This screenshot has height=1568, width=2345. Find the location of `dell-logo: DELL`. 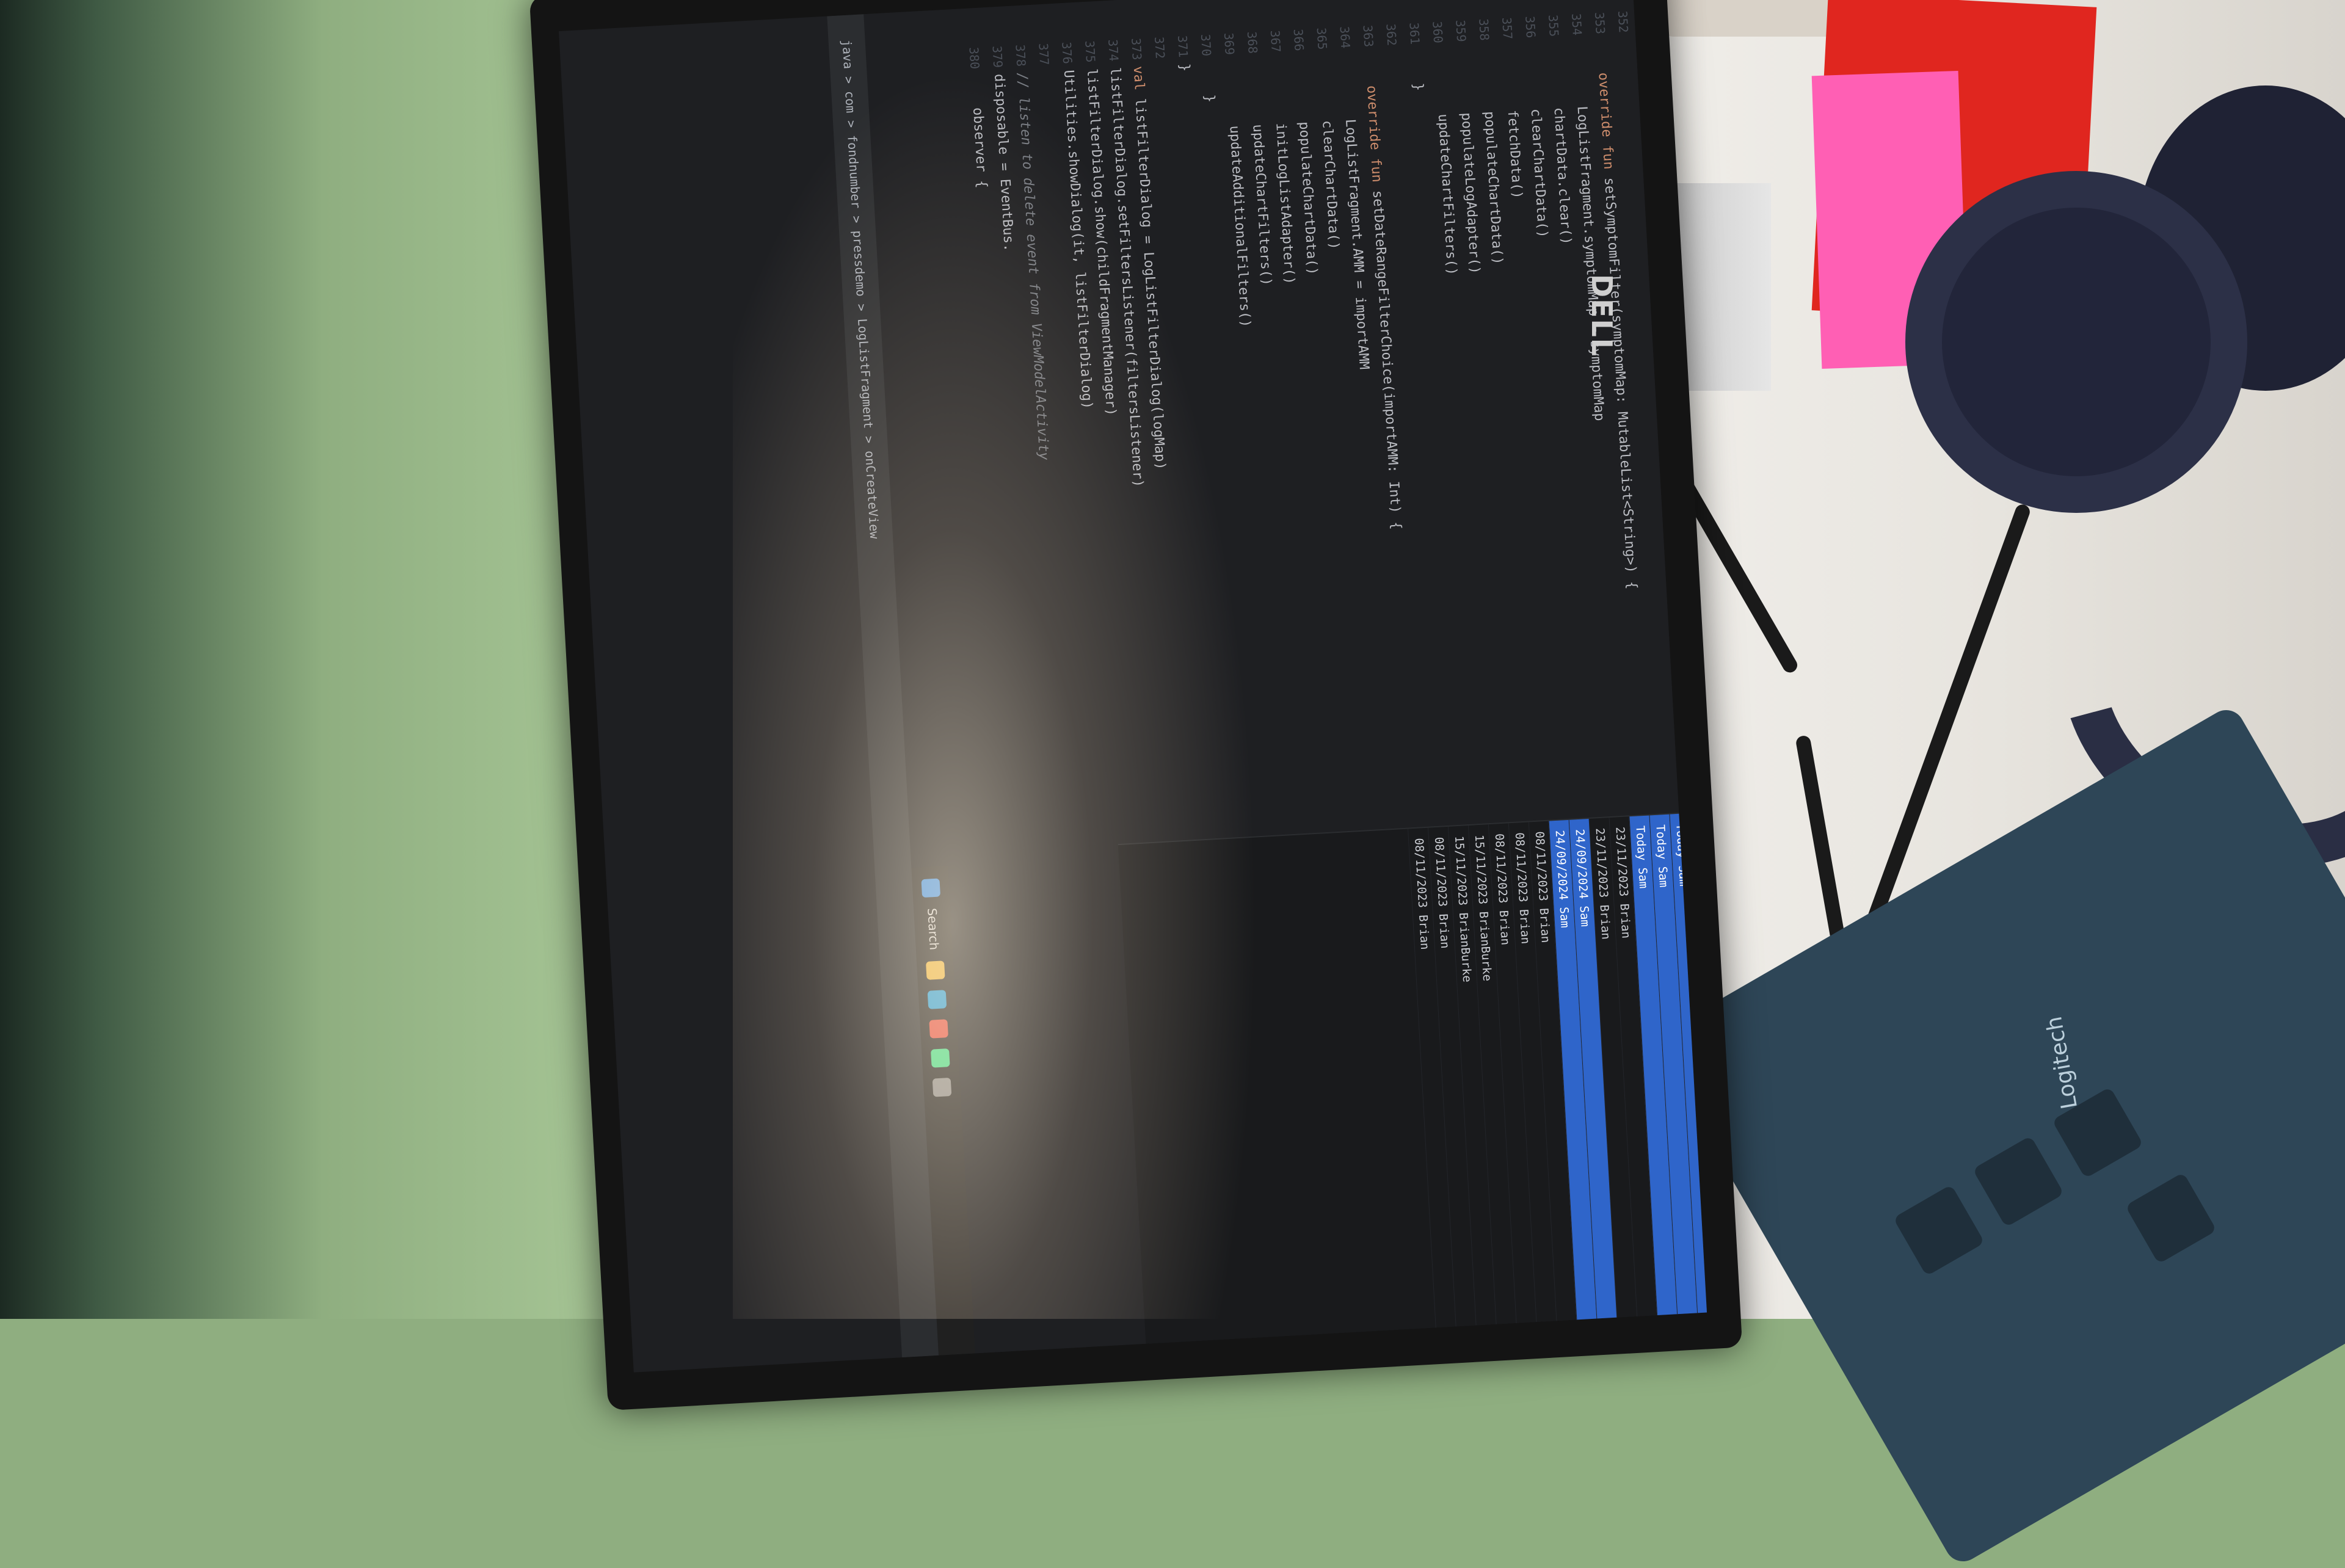

dell-logo: DELL is located at coordinates (1602, 316).